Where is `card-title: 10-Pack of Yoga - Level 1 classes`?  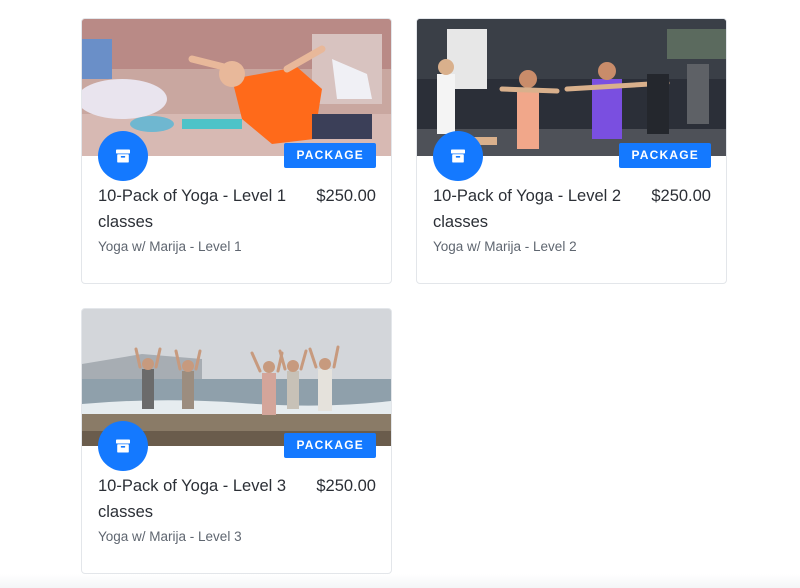
card-title: 10-Pack of Yoga - Level 1 classes is located at coordinates (198, 209).